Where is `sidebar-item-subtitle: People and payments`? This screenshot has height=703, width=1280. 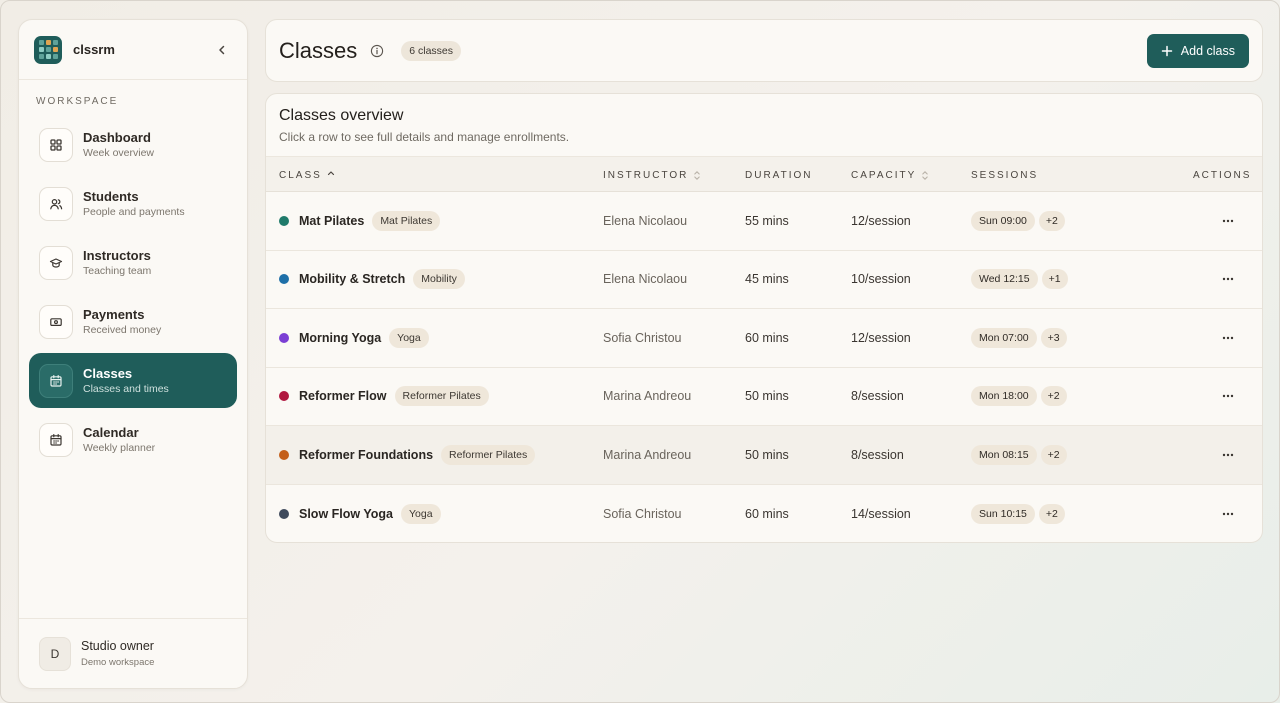
sidebar-item-subtitle: People and payments is located at coordinates (134, 211).